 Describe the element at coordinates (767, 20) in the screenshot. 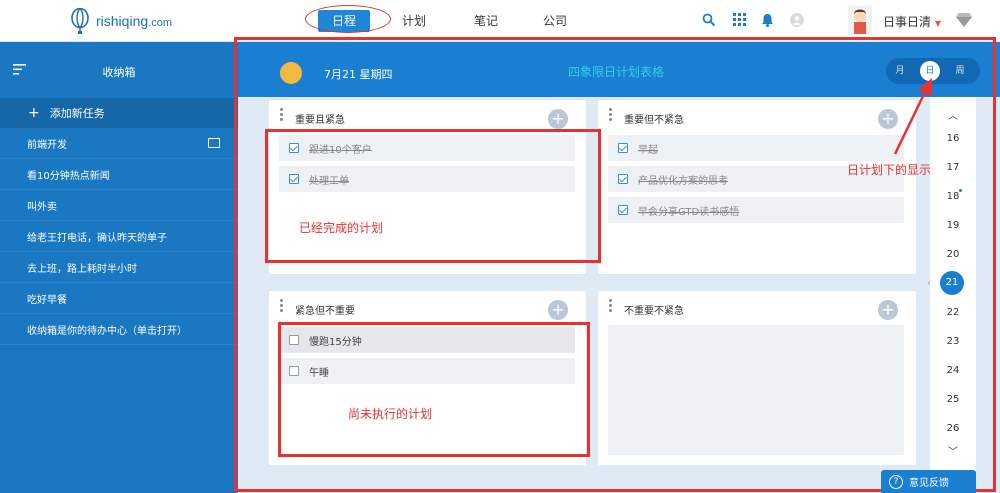

I see `bell-icon` at that location.